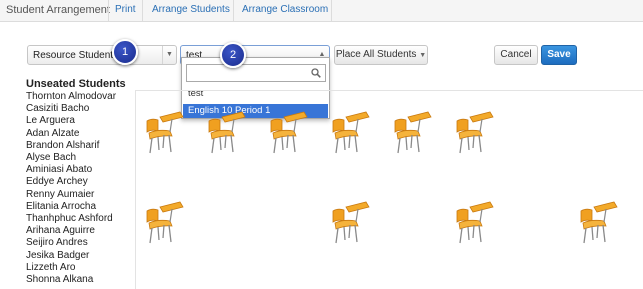  What do you see at coordinates (71, 182) in the screenshot?
I see `student-item: Eddye Archey` at bounding box center [71, 182].